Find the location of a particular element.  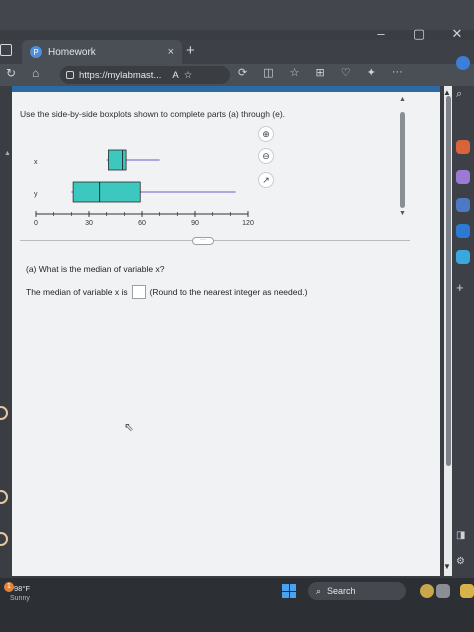

zoom-in-icon: ⊕ is located at coordinates (266, 133).